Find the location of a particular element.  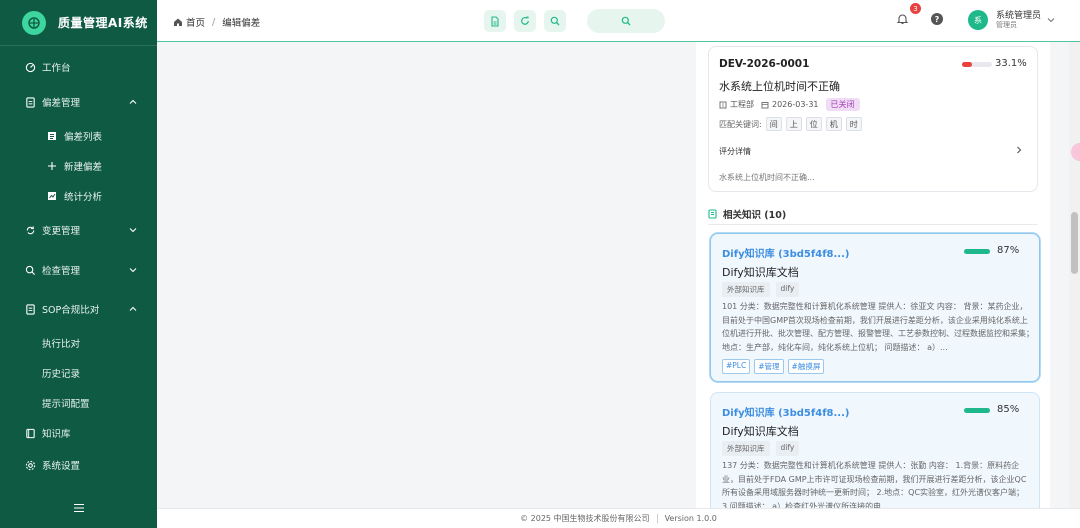

keyword-chip: 上 is located at coordinates (793, 124).